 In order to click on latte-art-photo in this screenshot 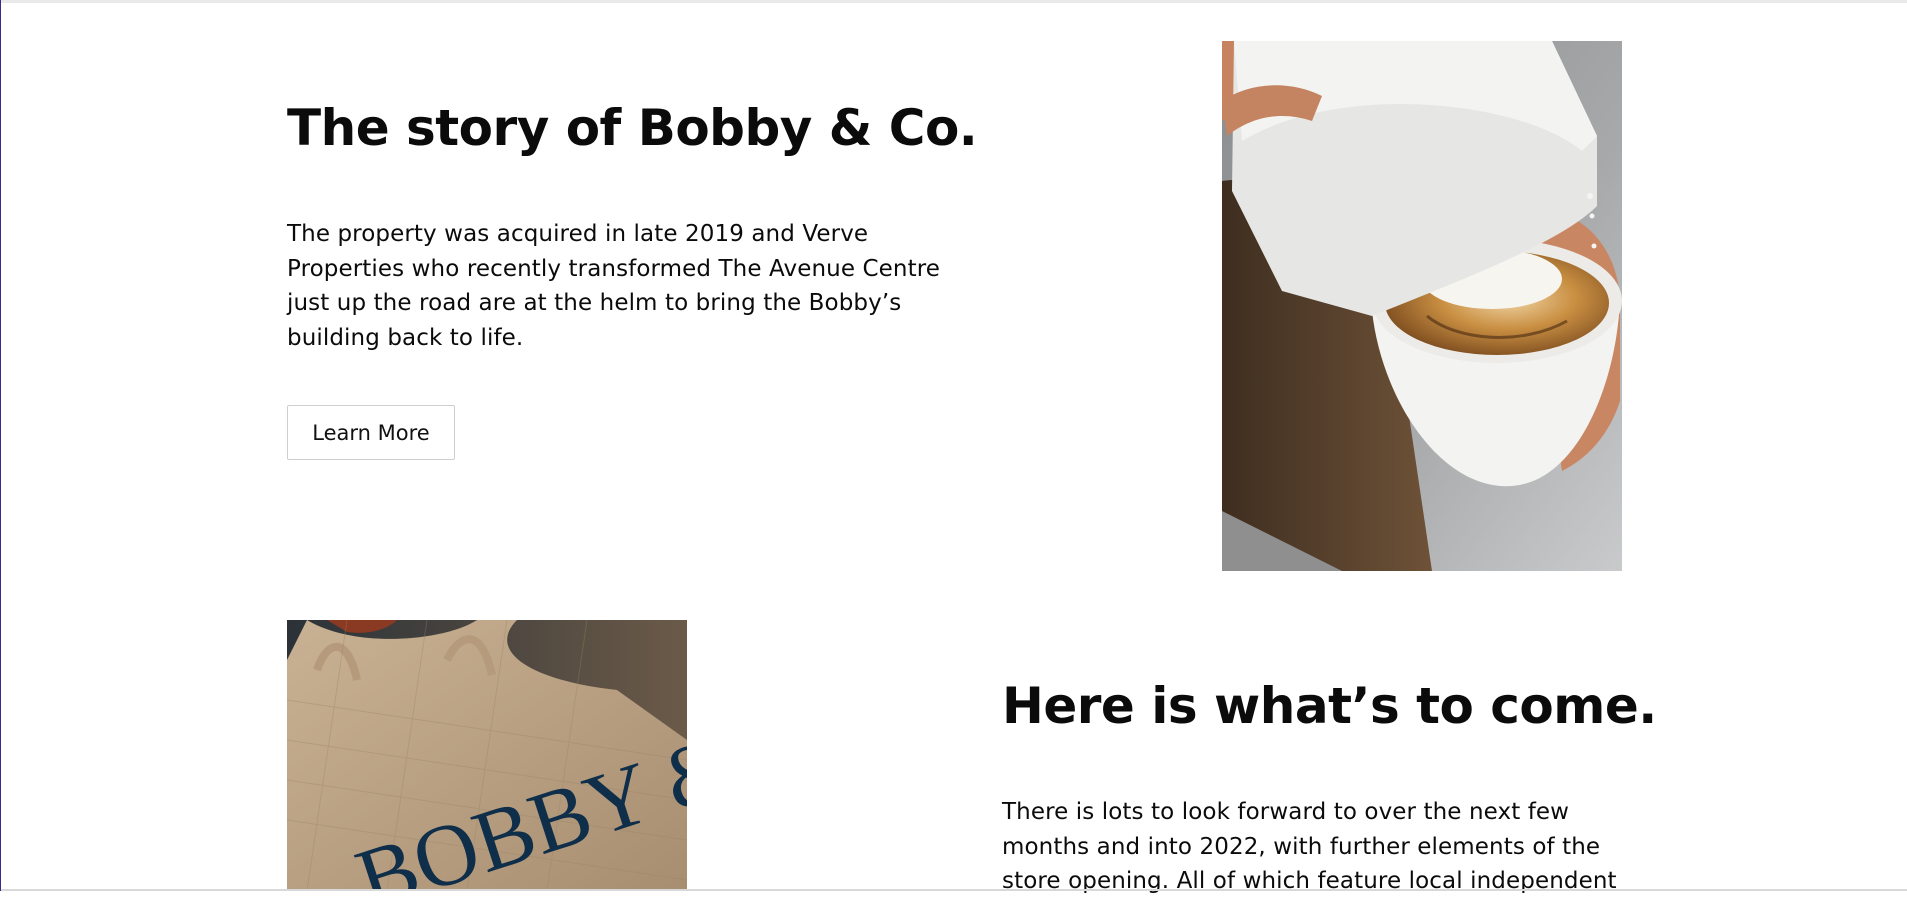, I will do `click(1422, 306)`.